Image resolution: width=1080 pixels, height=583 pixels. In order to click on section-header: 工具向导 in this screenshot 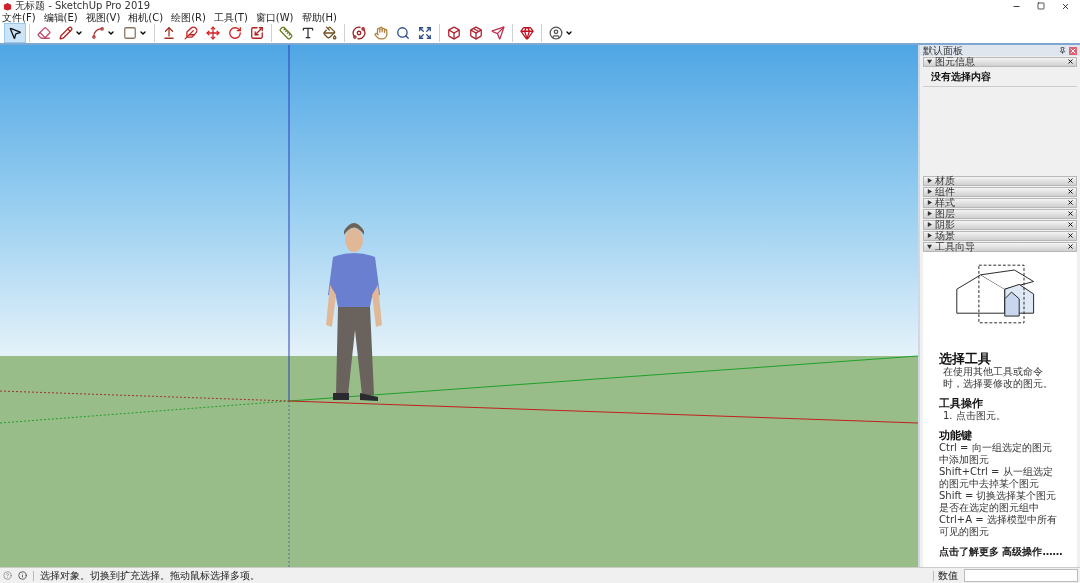, I will do `click(1000, 246)`.